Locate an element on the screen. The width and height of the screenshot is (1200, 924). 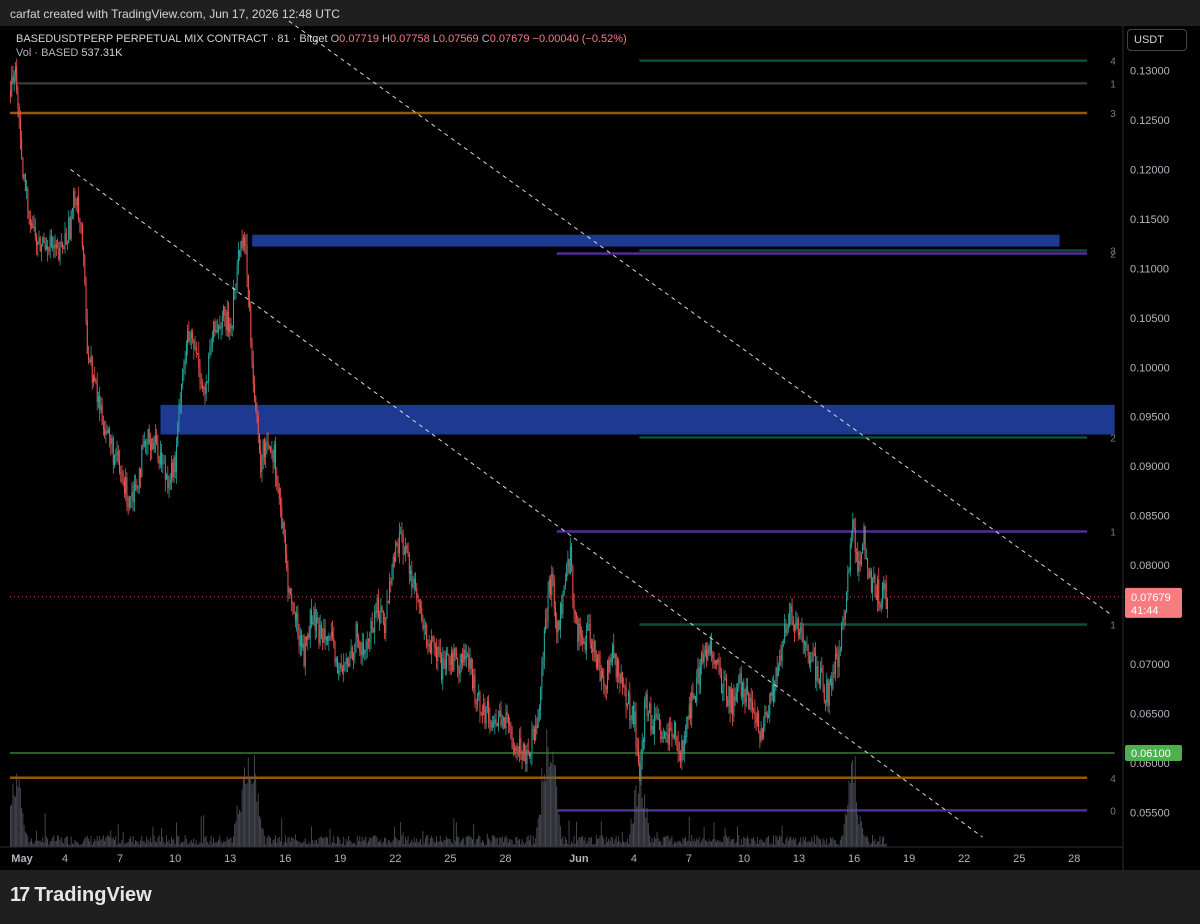
y-tick-label: 0.10000 is located at coordinates (1150, 368).